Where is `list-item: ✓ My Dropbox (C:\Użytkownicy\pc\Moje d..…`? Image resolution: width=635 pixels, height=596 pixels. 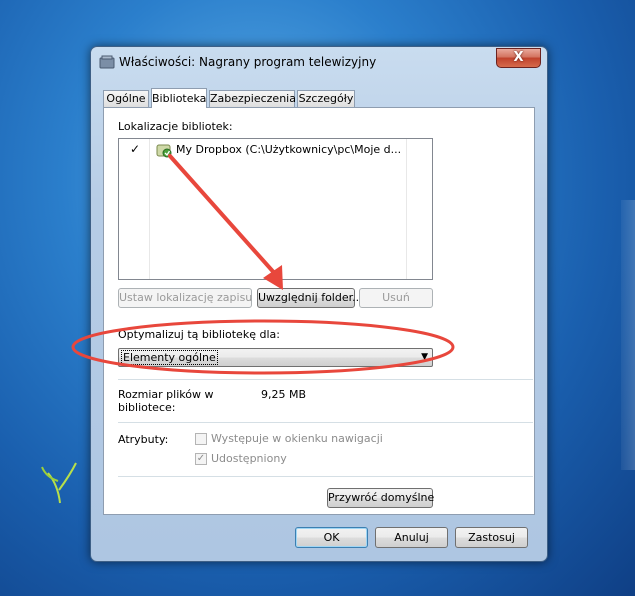 list-item: ✓ My Dropbox (C:\Użytkownicy\pc\Moje d..… is located at coordinates (275, 149).